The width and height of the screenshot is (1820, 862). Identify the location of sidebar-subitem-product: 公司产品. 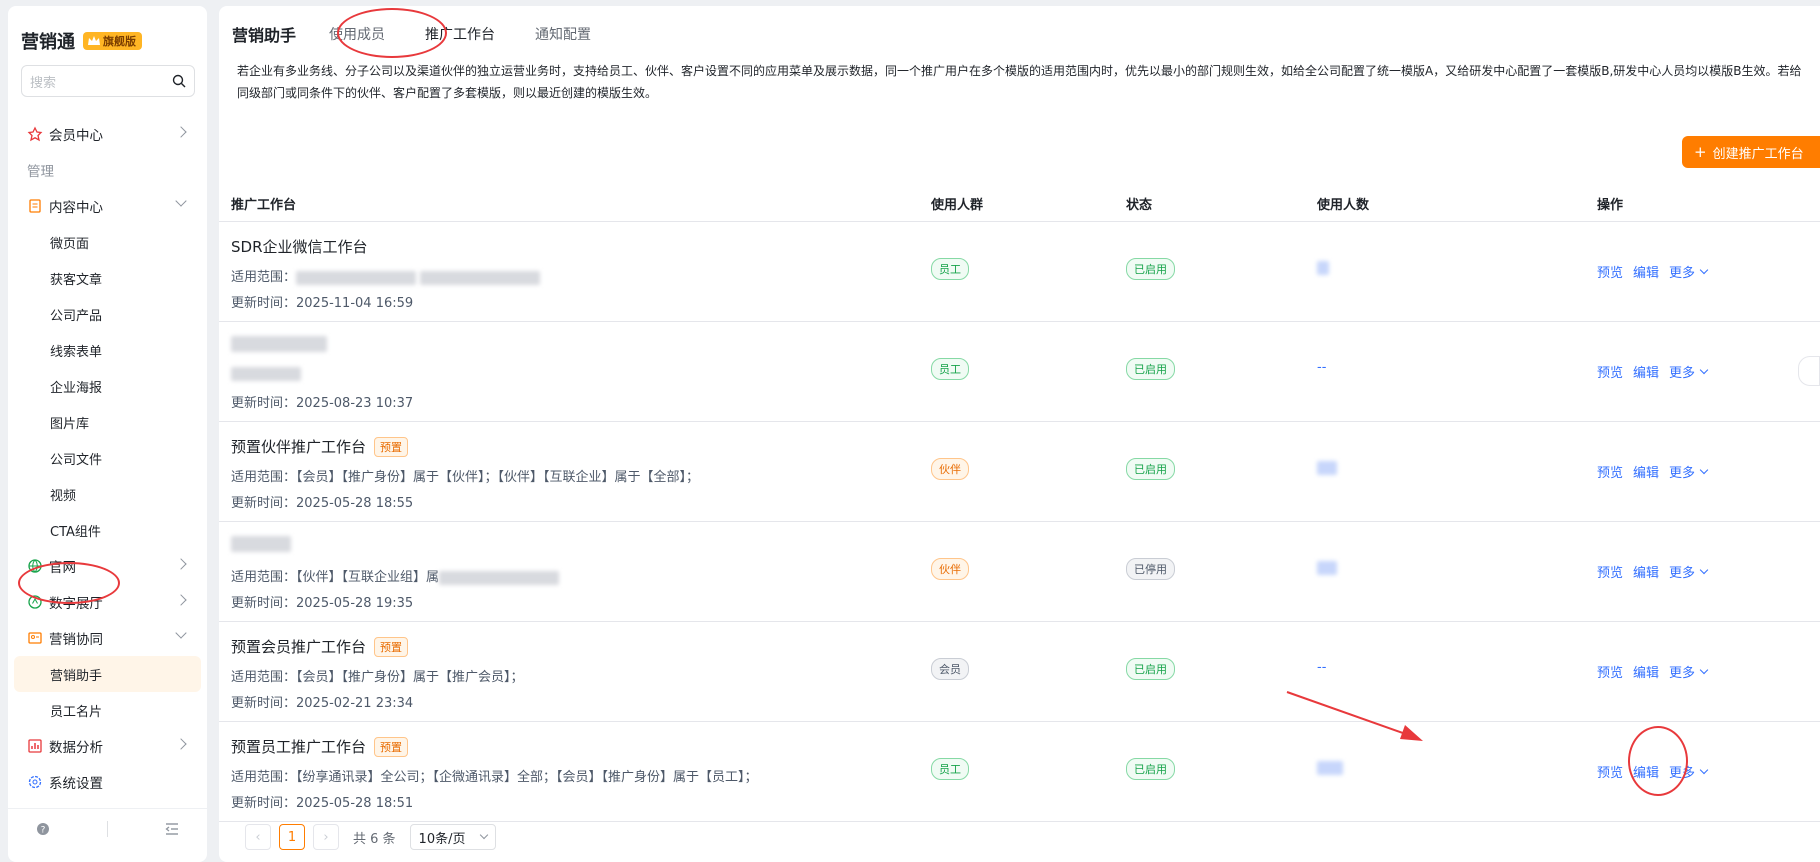
(107, 314).